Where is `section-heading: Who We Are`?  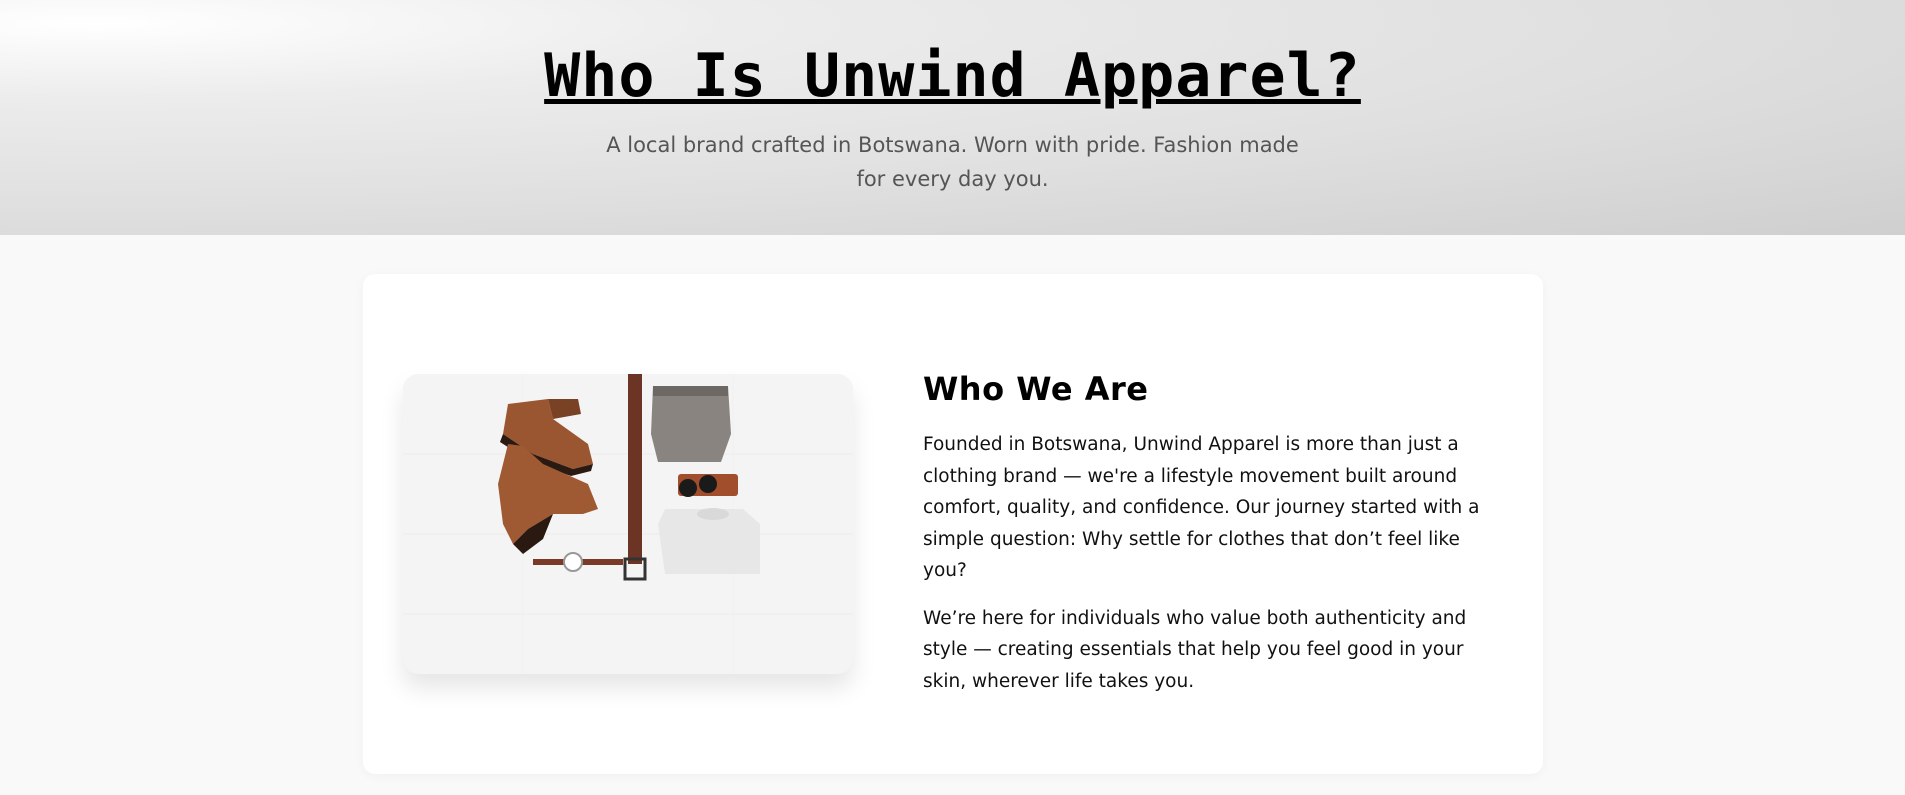 section-heading: Who We Are is located at coordinates (1036, 389).